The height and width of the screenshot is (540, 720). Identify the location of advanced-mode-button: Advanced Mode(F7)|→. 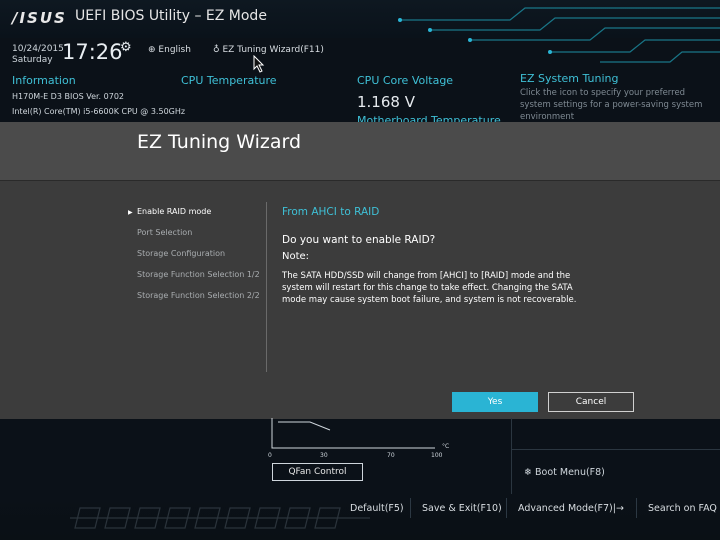
(571, 508).